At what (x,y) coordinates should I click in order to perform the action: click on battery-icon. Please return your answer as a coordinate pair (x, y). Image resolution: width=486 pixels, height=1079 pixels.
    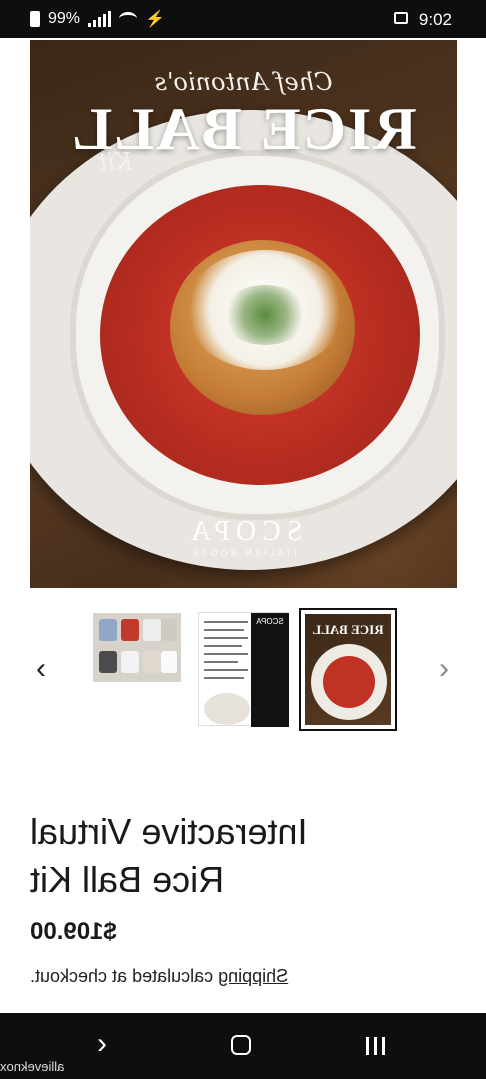
    Looking at the image, I should click on (35, 19).